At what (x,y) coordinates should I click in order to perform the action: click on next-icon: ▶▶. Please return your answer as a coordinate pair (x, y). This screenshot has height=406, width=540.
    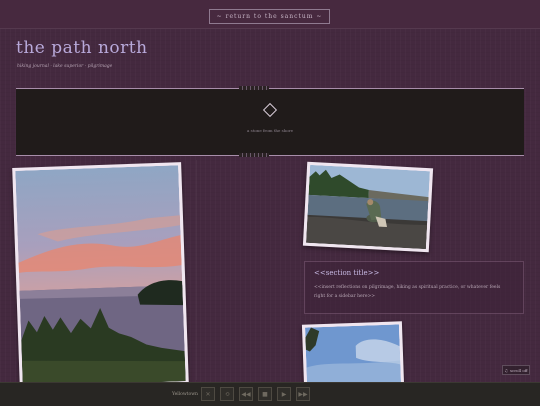
    Looking at the image, I should click on (303, 394).